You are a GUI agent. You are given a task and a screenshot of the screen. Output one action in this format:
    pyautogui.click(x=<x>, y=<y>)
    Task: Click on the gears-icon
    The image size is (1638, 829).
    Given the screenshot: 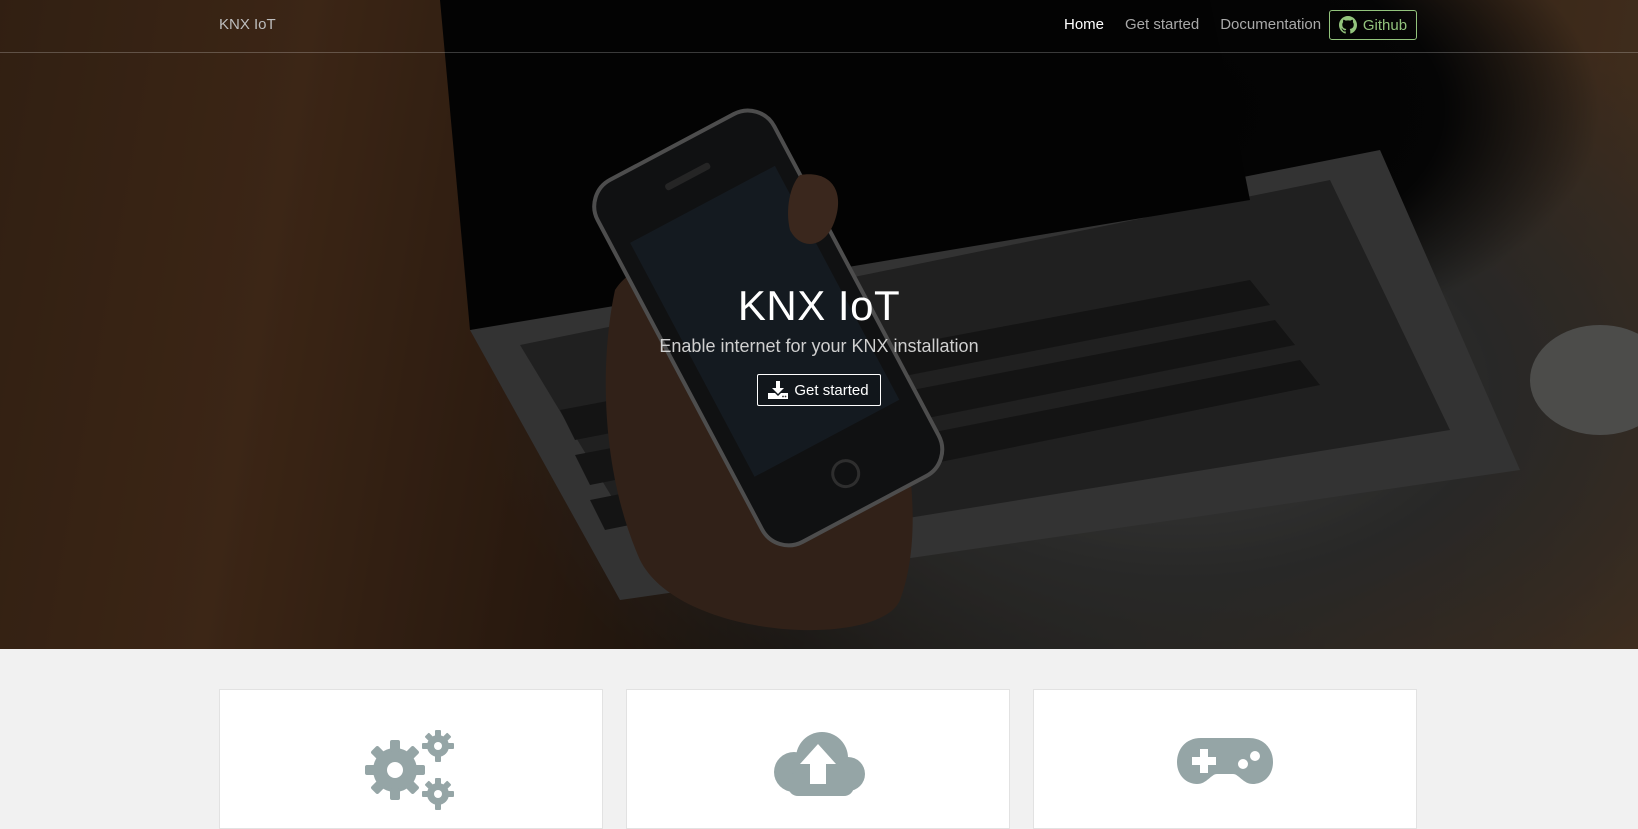 What is the action you would take?
    pyautogui.click(x=409, y=770)
    